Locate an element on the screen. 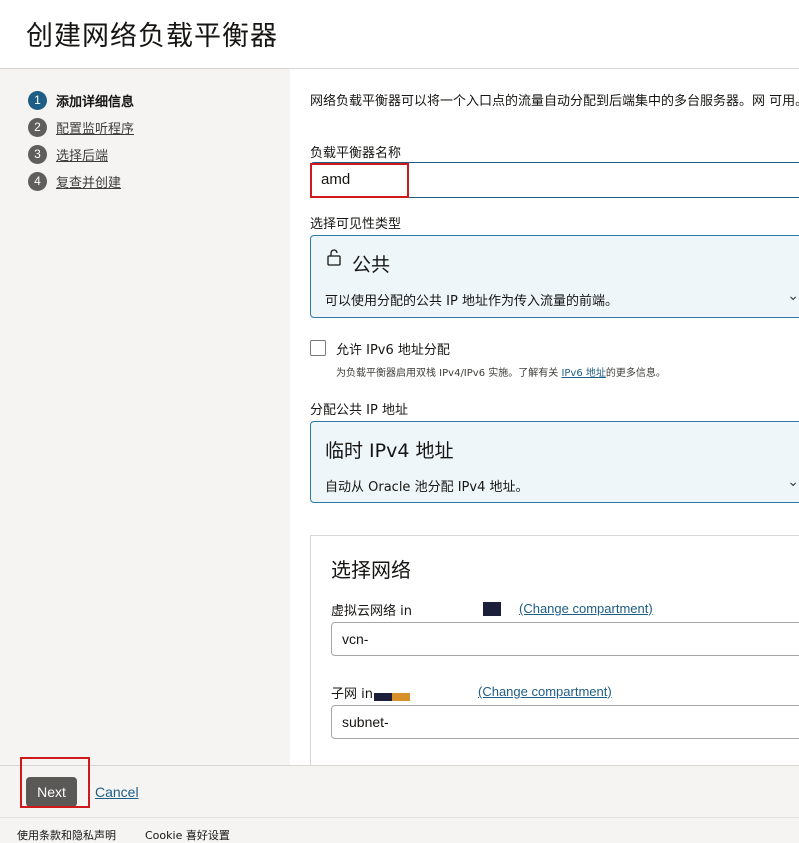 This screenshot has height=843, width=799. unlock-icon is located at coordinates (334, 259).